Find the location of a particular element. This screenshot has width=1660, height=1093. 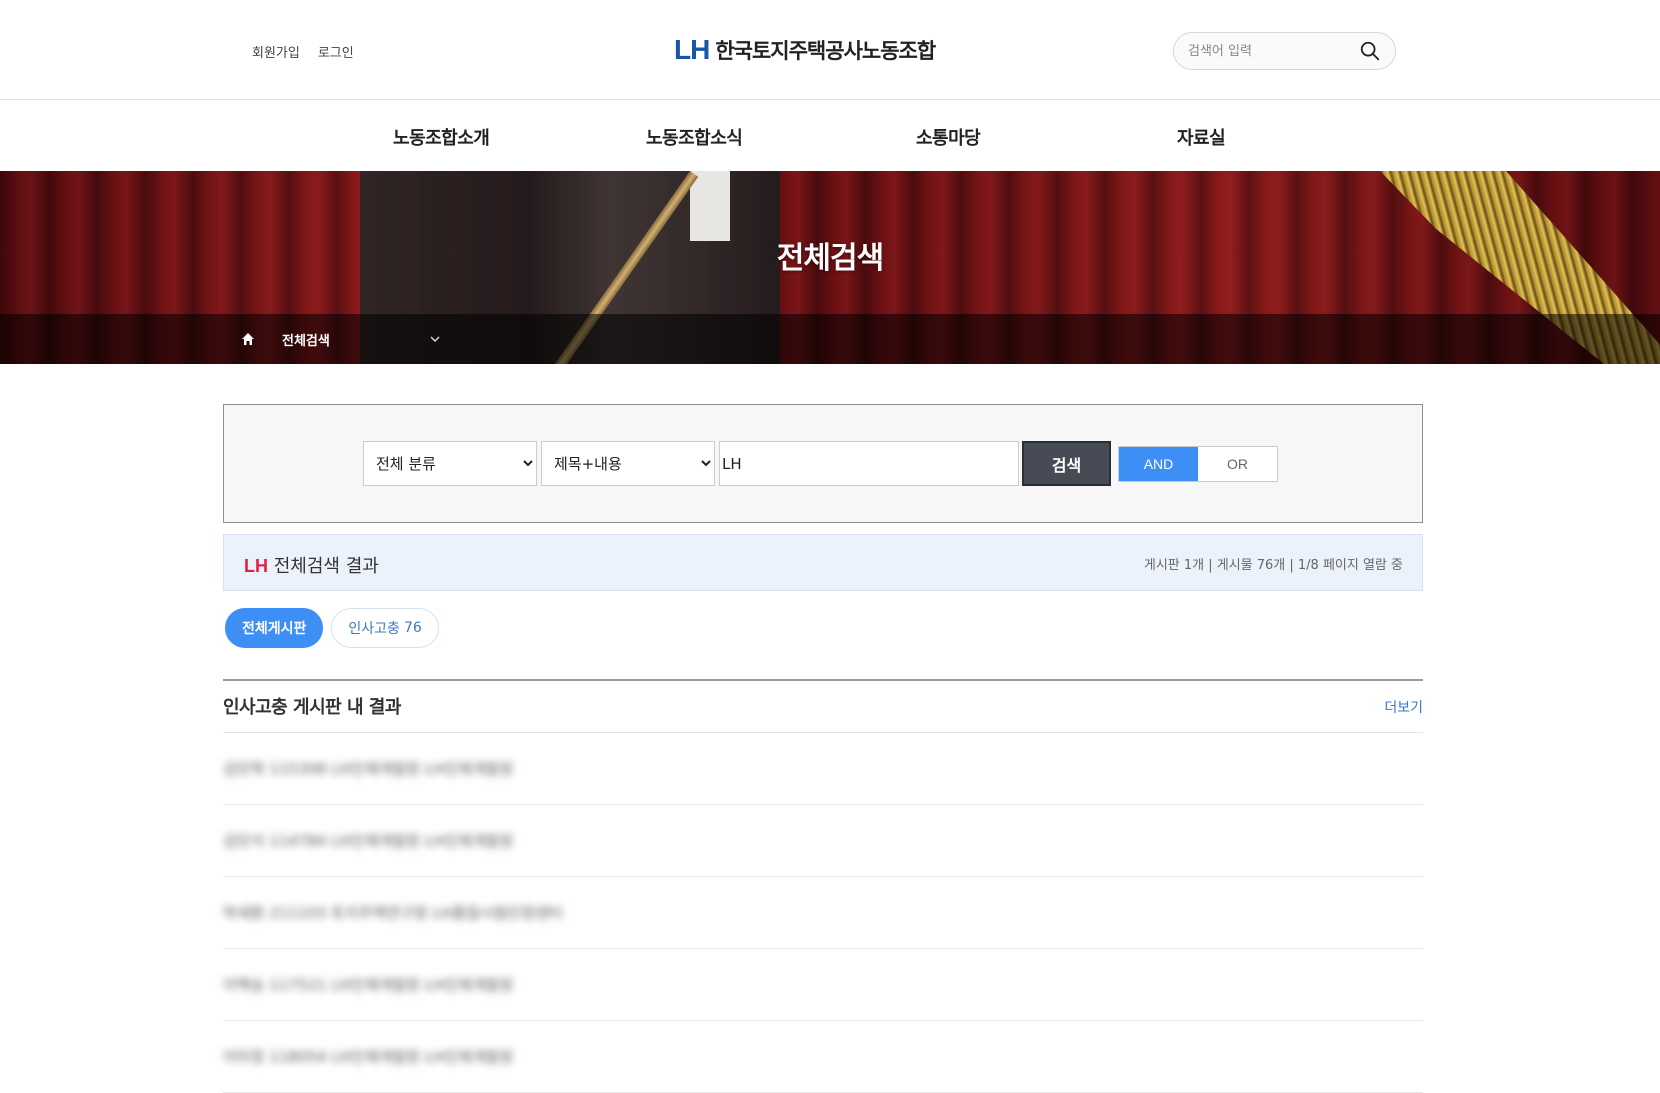

list-item: 김민혁 115308 LH인재개발원 LH인재개발원 is located at coordinates (823, 769).